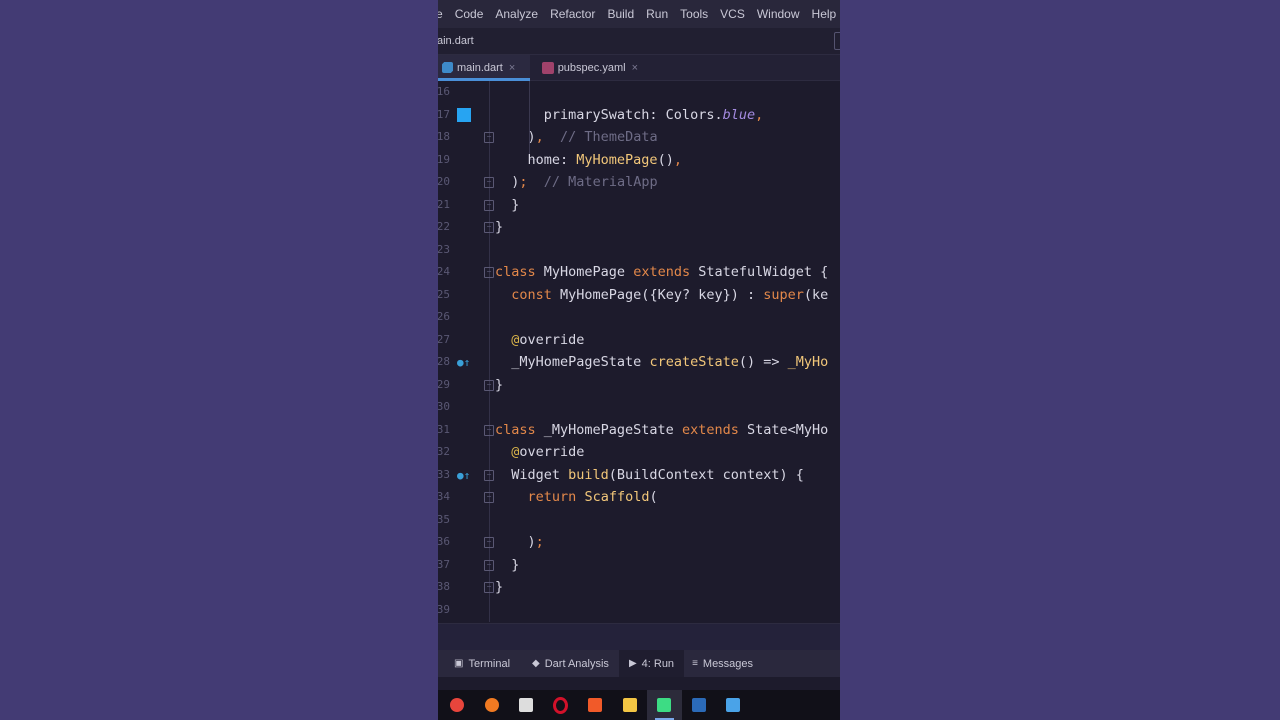 The image size is (1280, 720). What do you see at coordinates (699, 705) in the screenshot?
I see `taskbar-powershell` at bounding box center [699, 705].